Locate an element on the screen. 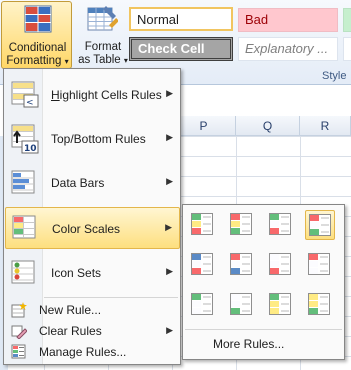 The image size is (351, 370). data-bars-icon is located at coordinates (25, 184).